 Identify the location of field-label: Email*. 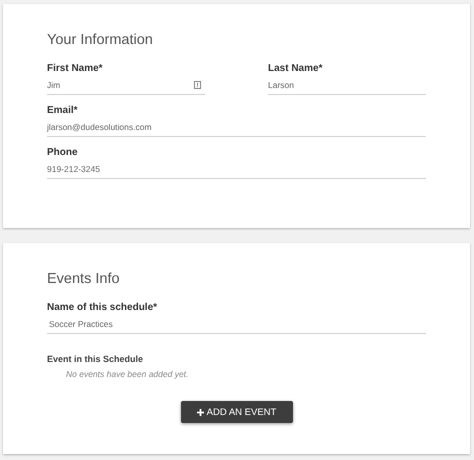
(63, 111).